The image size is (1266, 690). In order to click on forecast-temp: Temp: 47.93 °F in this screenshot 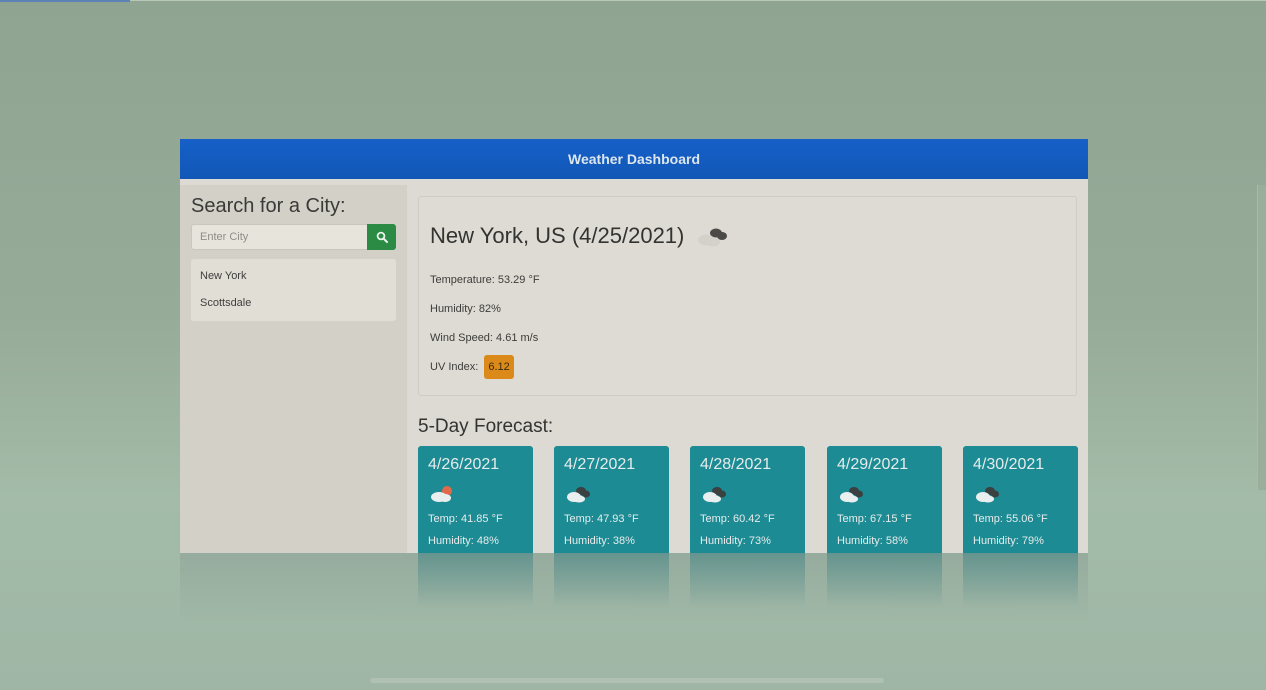, I will do `click(601, 519)`.